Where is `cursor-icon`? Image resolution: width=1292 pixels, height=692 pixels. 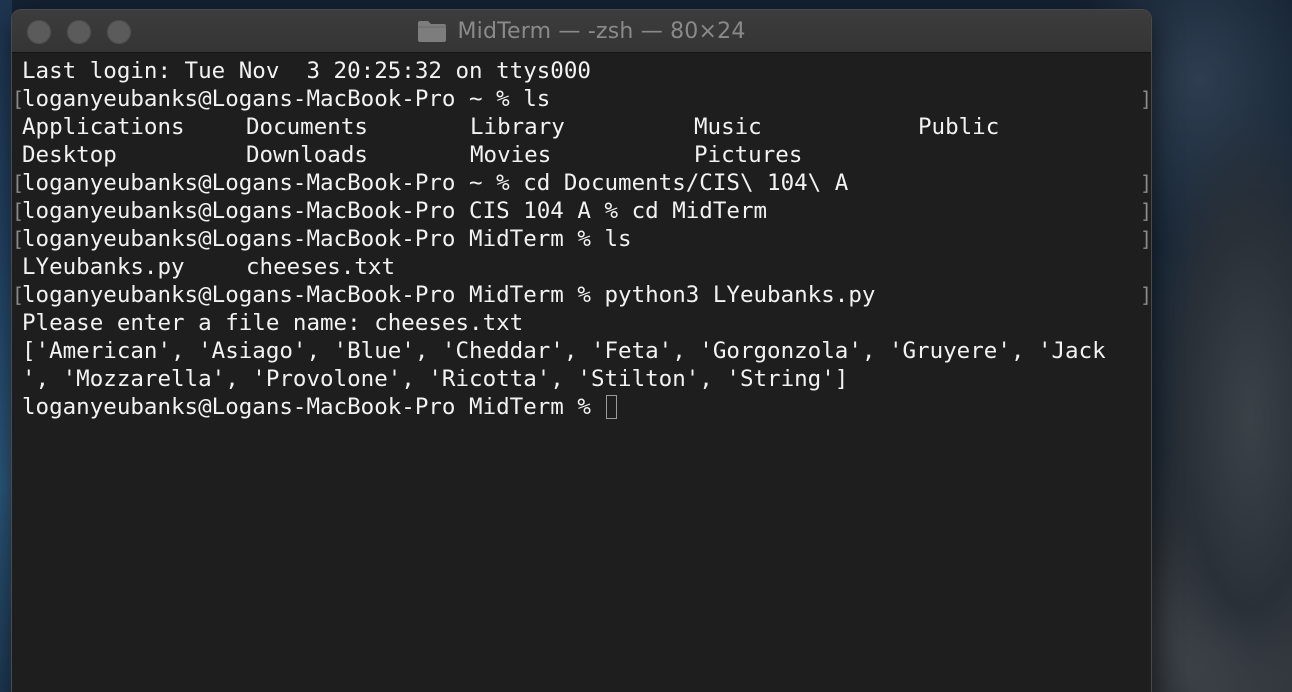 cursor-icon is located at coordinates (612, 407).